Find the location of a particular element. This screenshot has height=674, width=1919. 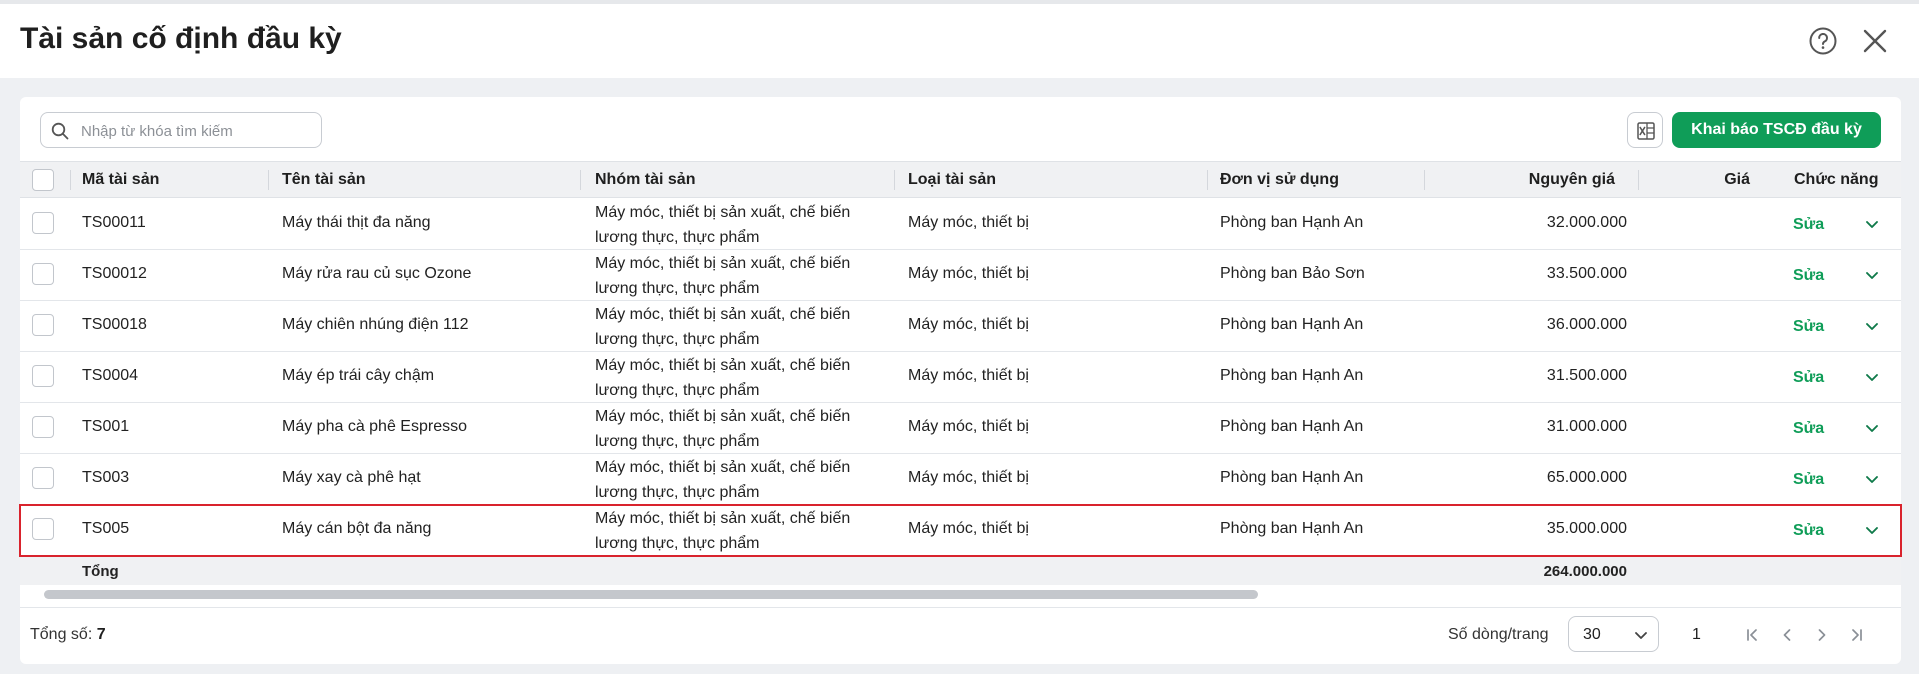

asset-code: TS00011 is located at coordinates (114, 222).